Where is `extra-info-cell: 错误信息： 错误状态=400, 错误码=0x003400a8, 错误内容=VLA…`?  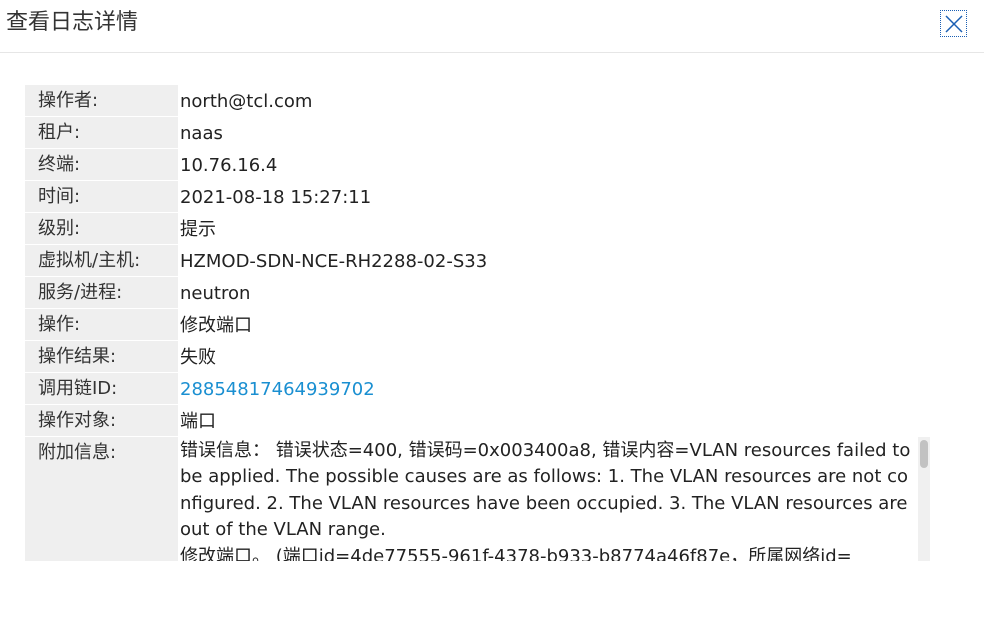 extra-info-cell: 错误信息： 错误状态=400, 错误码=0x003400a8, 错误内容=VLA… is located at coordinates (554, 499).